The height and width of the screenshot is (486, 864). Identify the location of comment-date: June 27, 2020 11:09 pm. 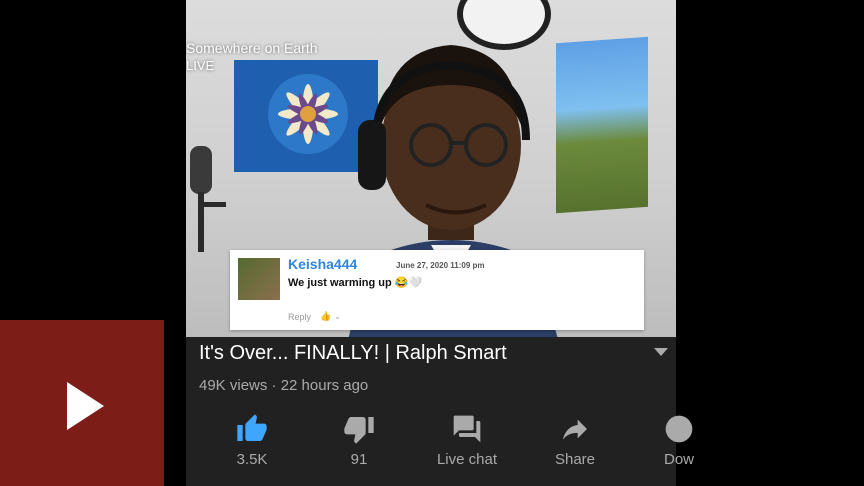
(440, 265).